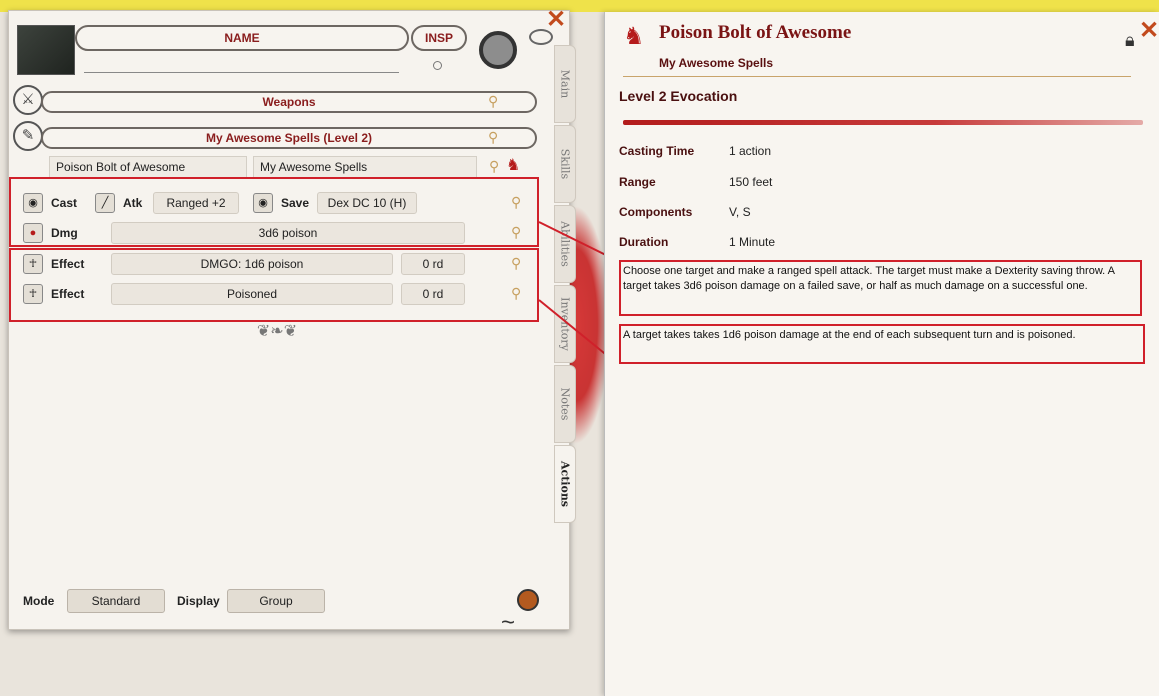 This screenshot has height=696, width=1159. I want to click on range-label: Range, so click(637, 182).